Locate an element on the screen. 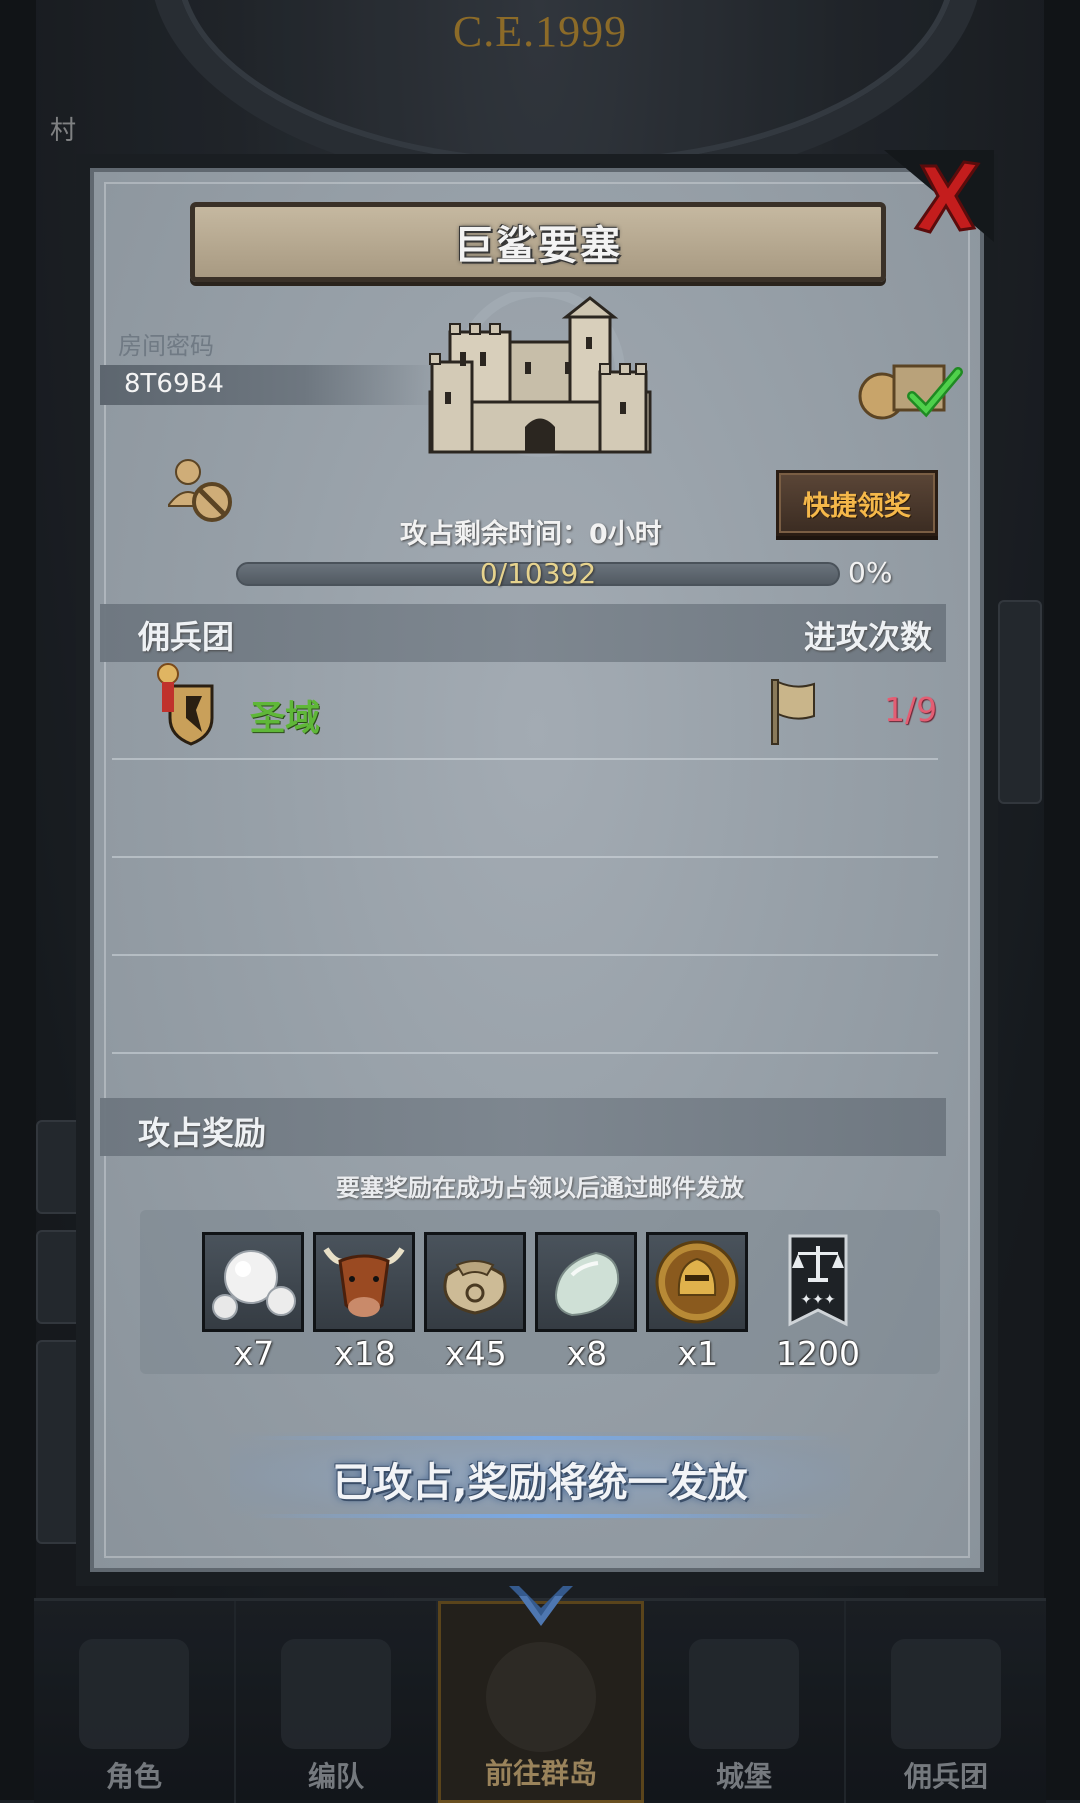 This screenshot has height=1803, width=1080. no-group-icon is located at coordinates (201, 491).